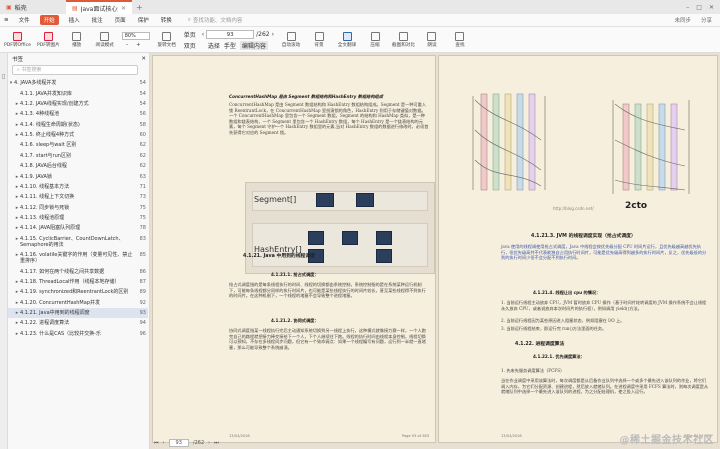 Image resolution: width=720 pixels, height=449 pixels. I want to click on panel-close-icon: ✕, so click(143, 59).